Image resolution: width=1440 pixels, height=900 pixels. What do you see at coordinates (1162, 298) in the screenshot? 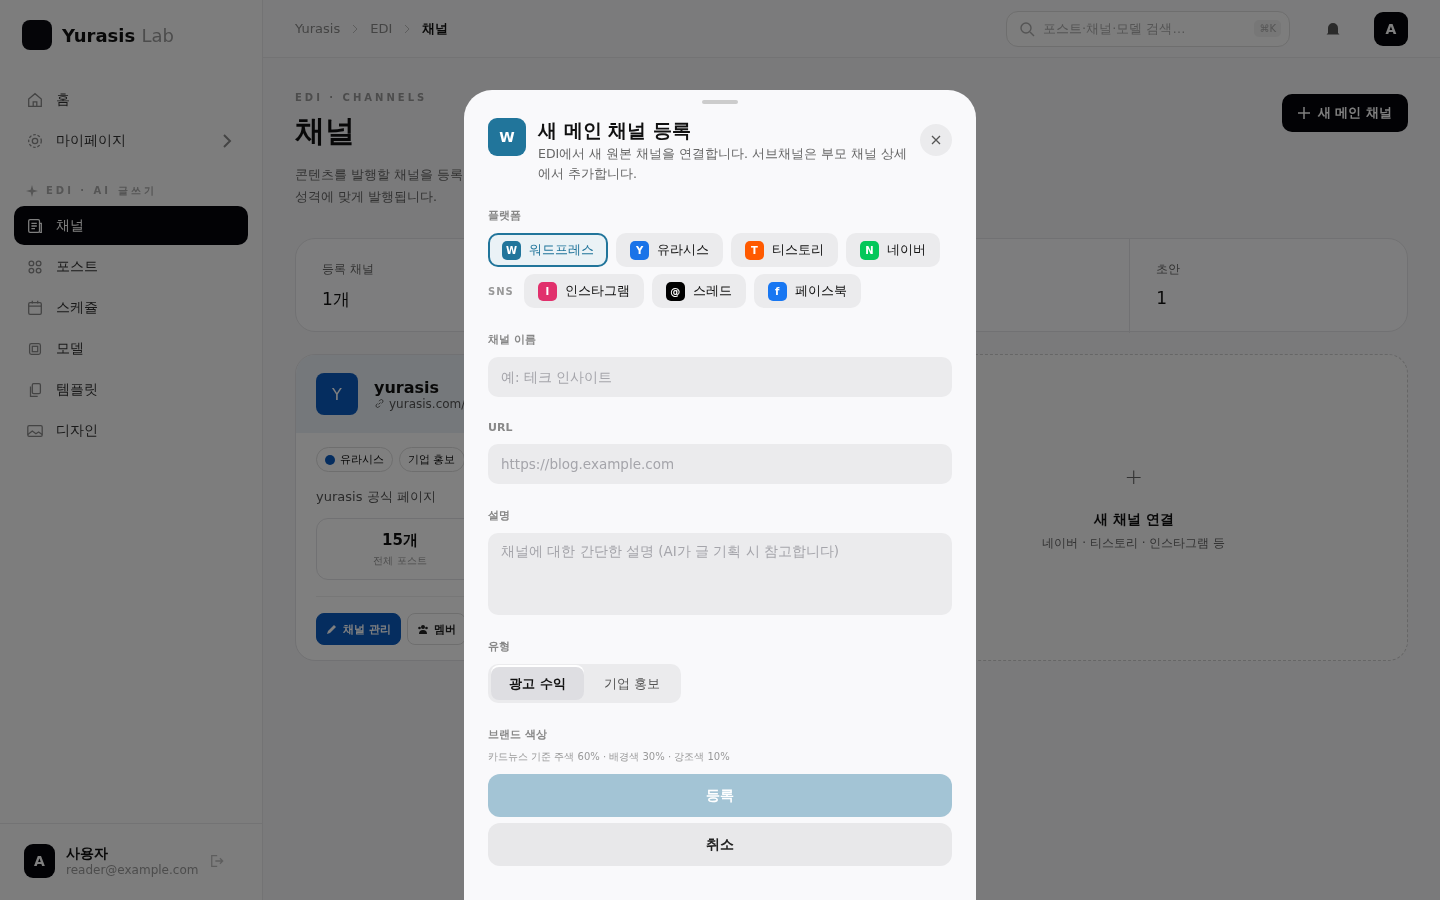
I see `stat-value: 1` at bounding box center [1162, 298].